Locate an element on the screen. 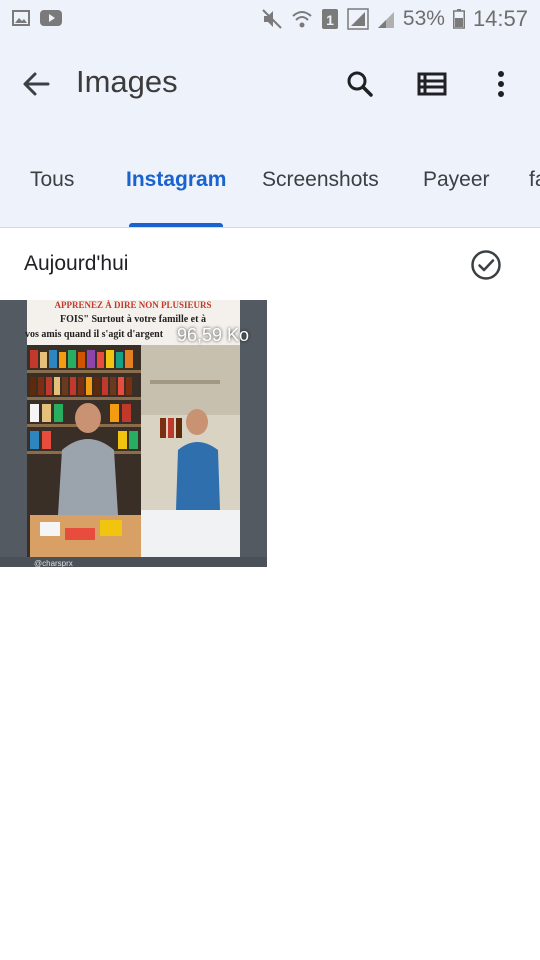 The width and height of the screenshot is (540, 960). wifi-icon is located at coordinates (302, 19).